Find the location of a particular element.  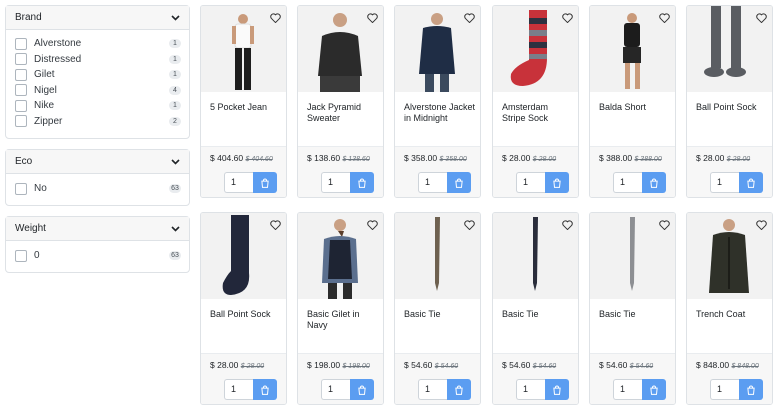

product-card: Amsterdam Stripe Sock $ 28.00 $ 28.00 1 is located at coordinates (535, 101).